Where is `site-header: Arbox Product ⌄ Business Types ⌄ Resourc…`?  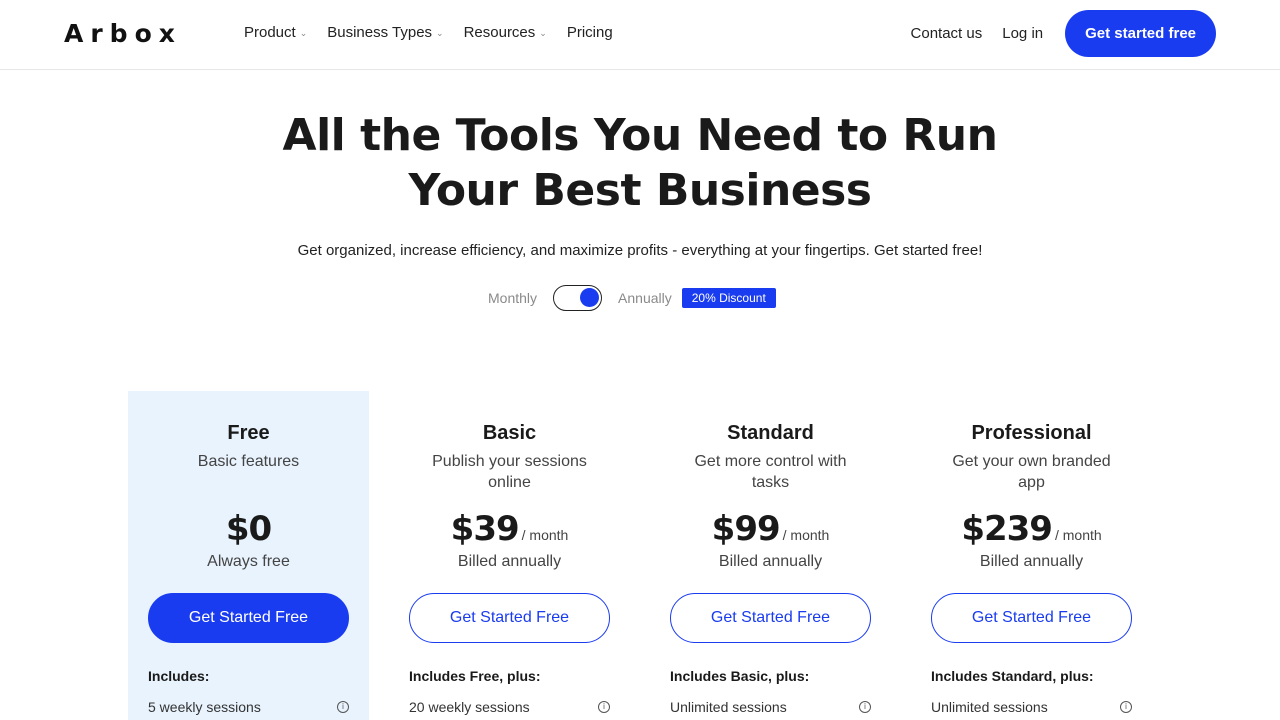
site-header: Arbox Product ⌄ Business Types ⌄ Resourc… is located at coordinates (640, 35).